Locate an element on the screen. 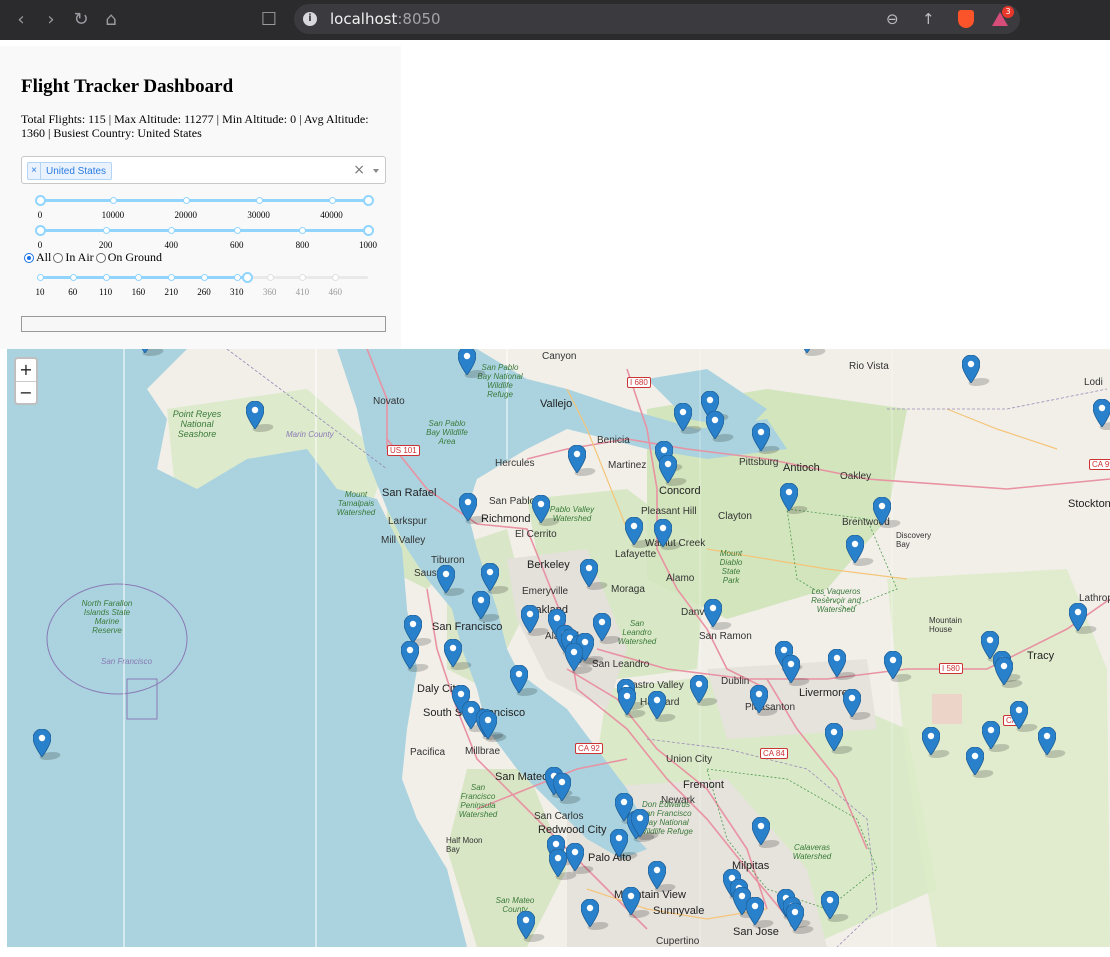 The height and width of the screenshot is (957, 1110). url-text: localhost:8050 is located at coordinates (385, 19).